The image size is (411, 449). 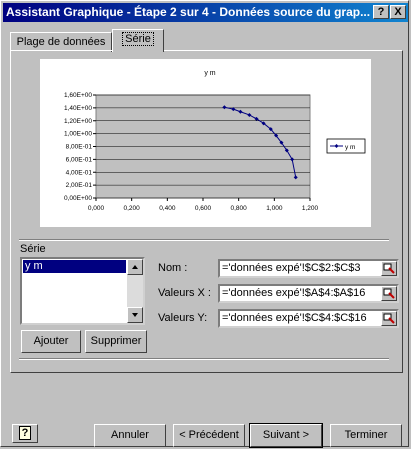 I want to click on tab-plage-label: Plage de données, so click(x=61, y=42).